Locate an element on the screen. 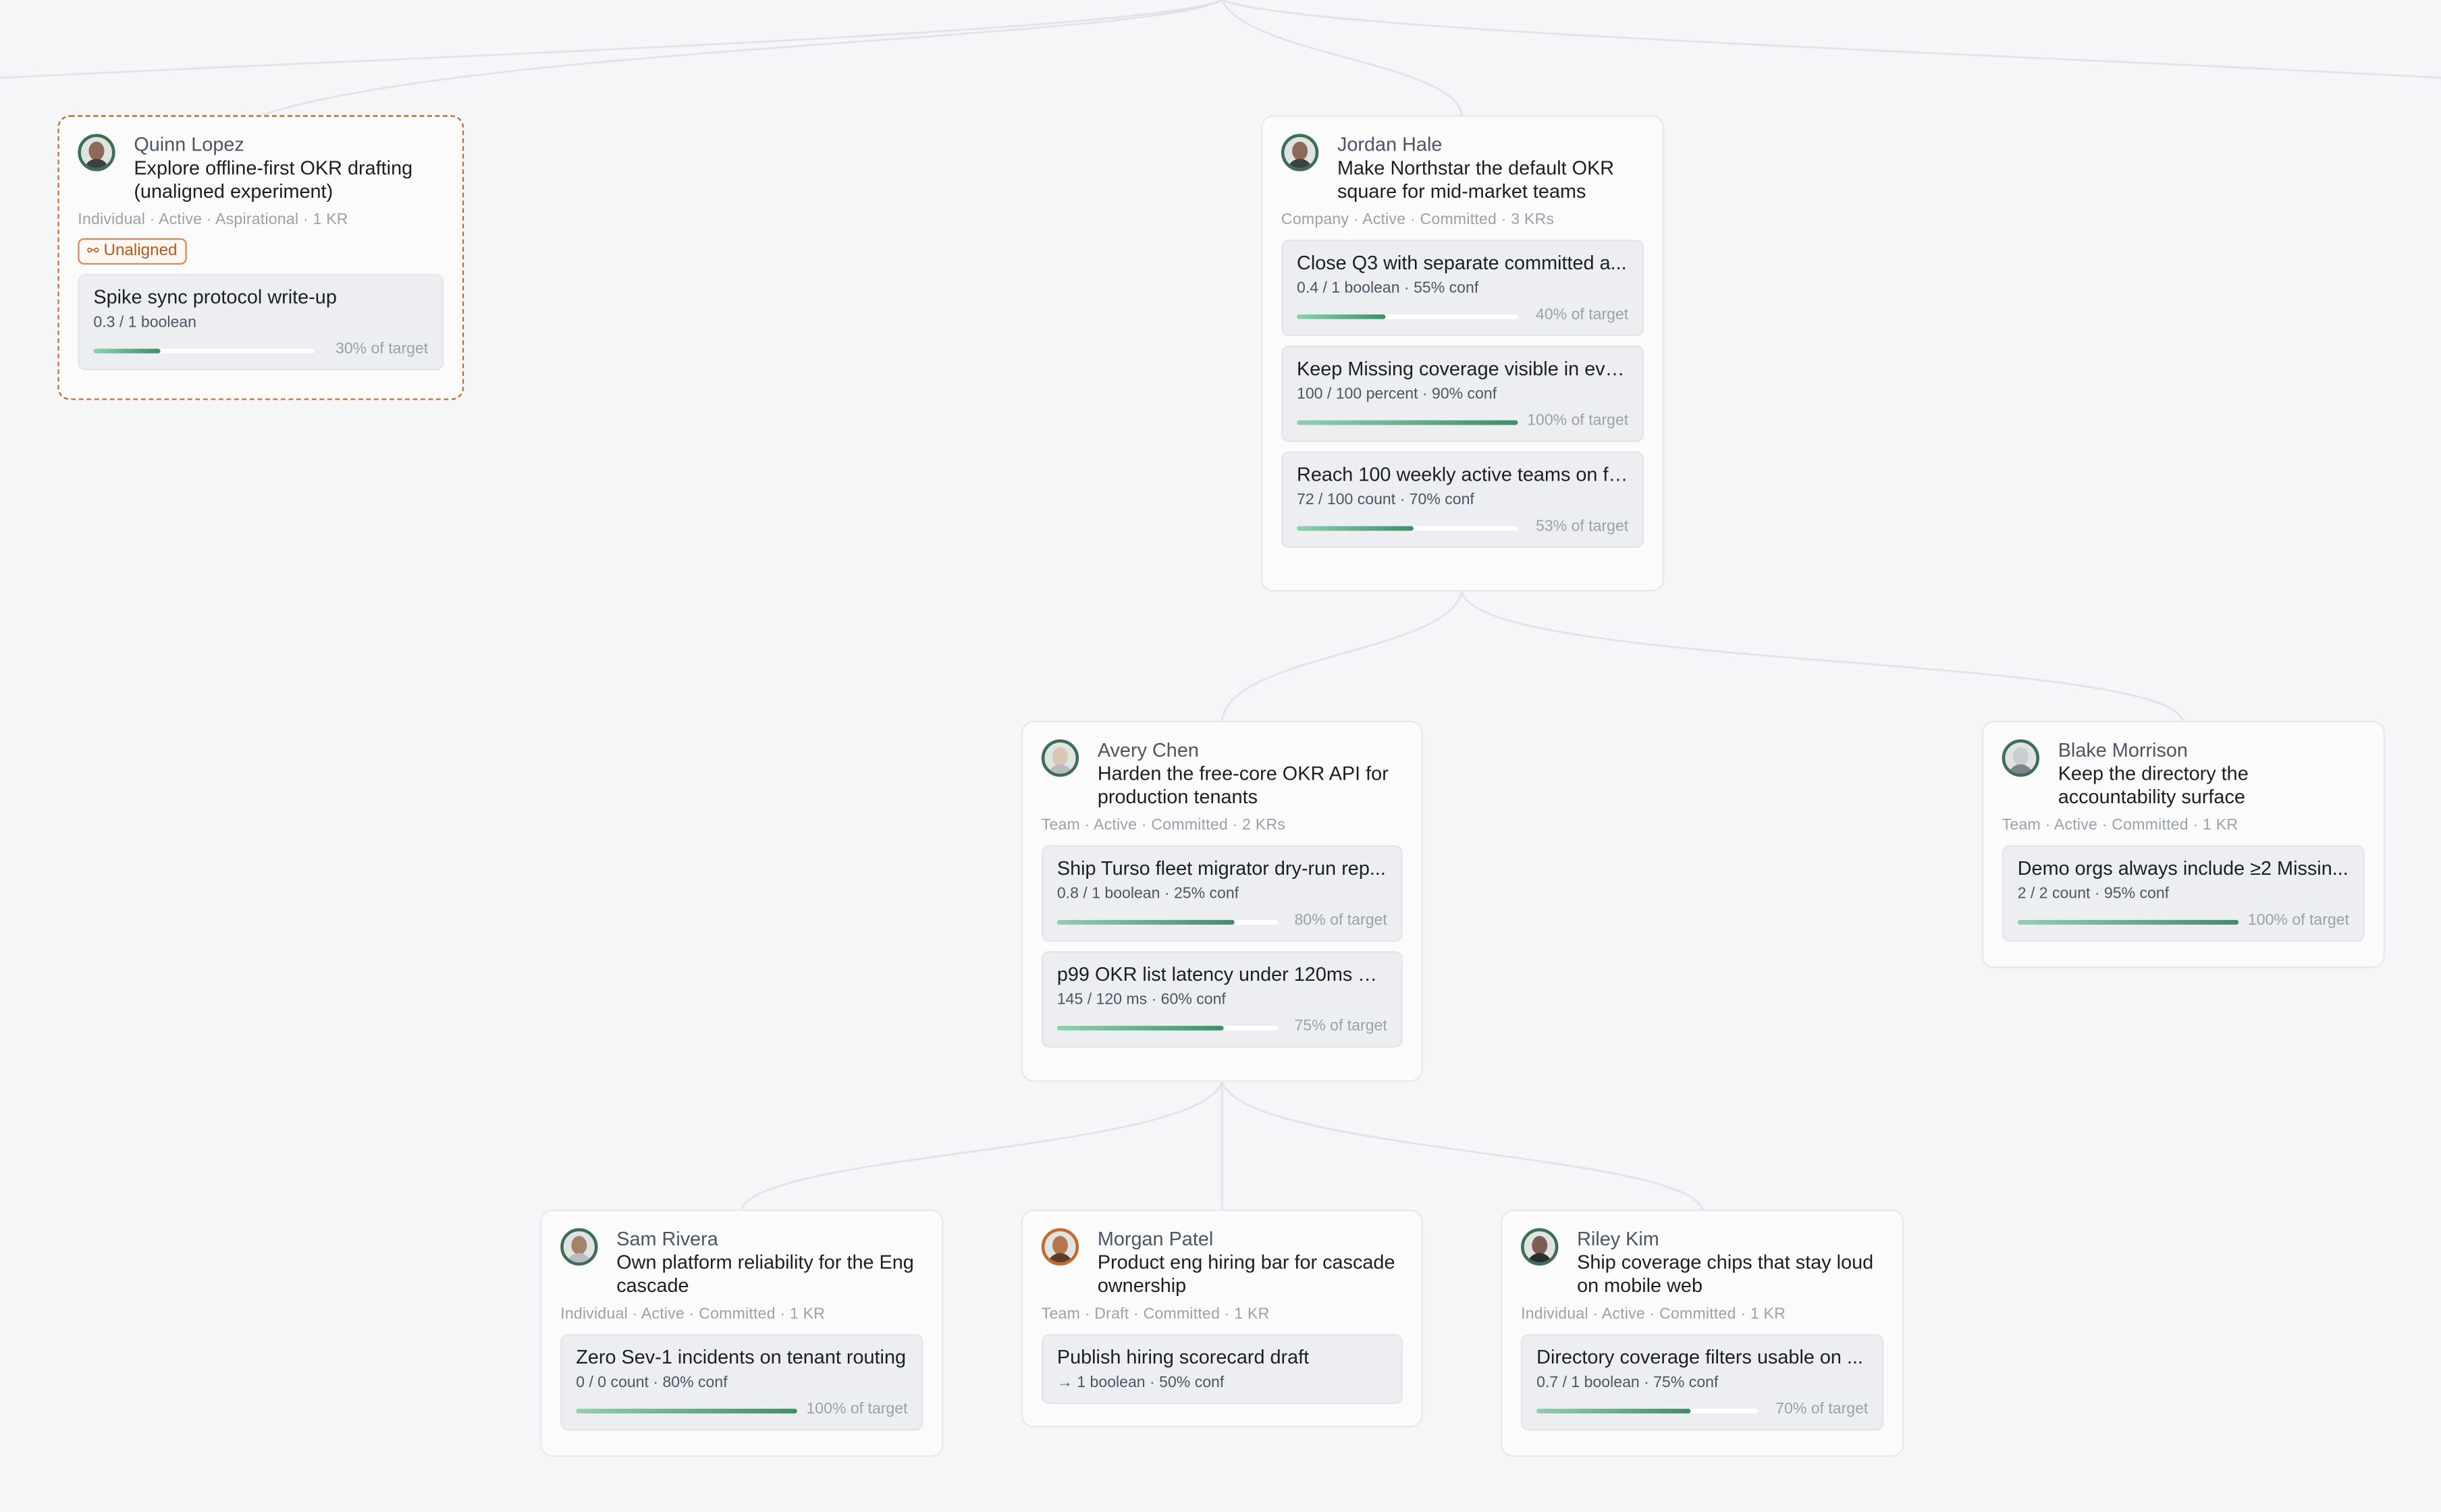 This screenshot has width=2441, height=1512. kr-value: 0.7 / 1 boolean · 75% conf is located at coordinates (1627, 1383).